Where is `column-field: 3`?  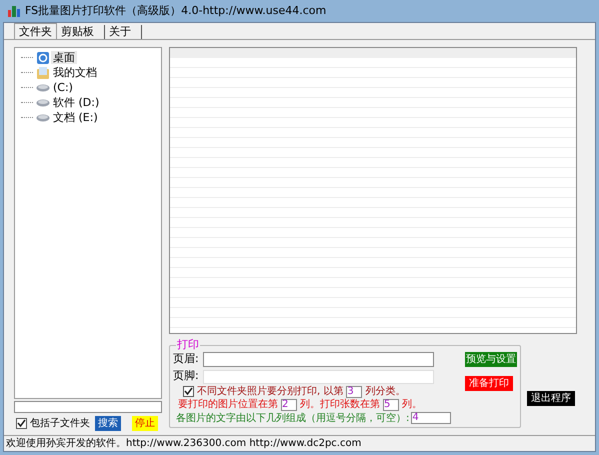
column-field: 3 is located at coordinates (354, 392).